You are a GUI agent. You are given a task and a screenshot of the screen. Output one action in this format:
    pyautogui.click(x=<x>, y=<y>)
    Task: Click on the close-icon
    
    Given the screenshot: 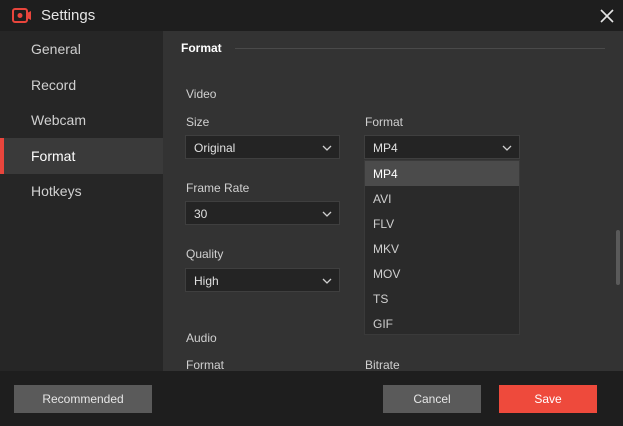 What is the action you would take?
    pyautogui.click(x=607, y=16)
    